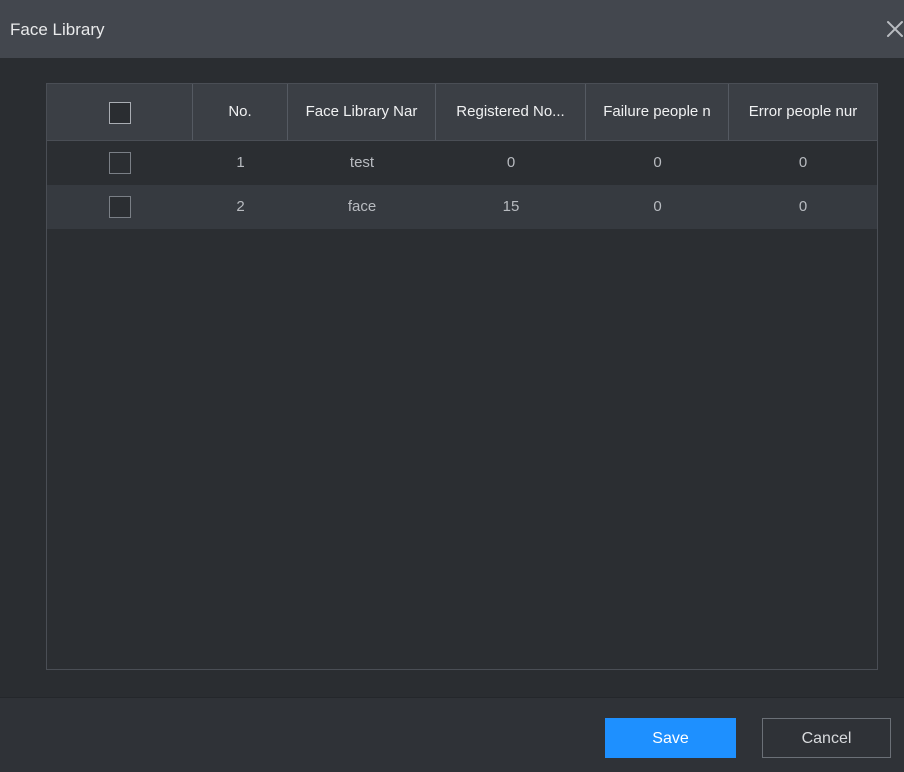  I want to click on cancel-button: Cancel, so click(826, 738).